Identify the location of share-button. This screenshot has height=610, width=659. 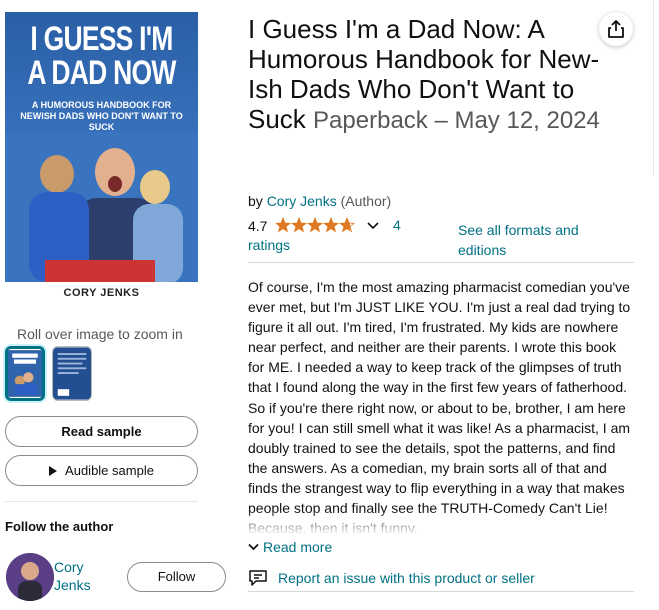
(616, 29).